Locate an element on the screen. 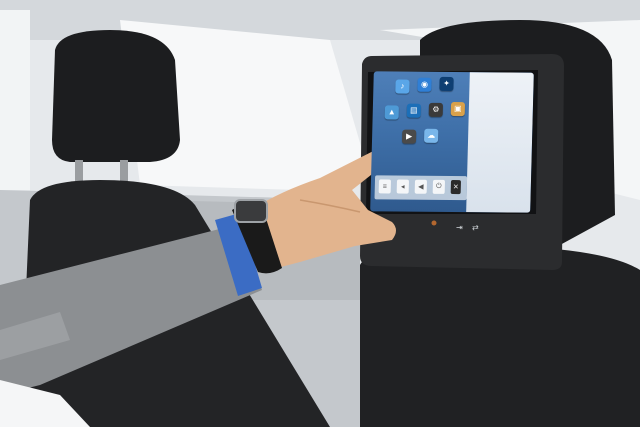 Image resolution: width=640 pixels, height=427 pixels. app-icon-6: ⚙ is located at coordinates (436, 109).